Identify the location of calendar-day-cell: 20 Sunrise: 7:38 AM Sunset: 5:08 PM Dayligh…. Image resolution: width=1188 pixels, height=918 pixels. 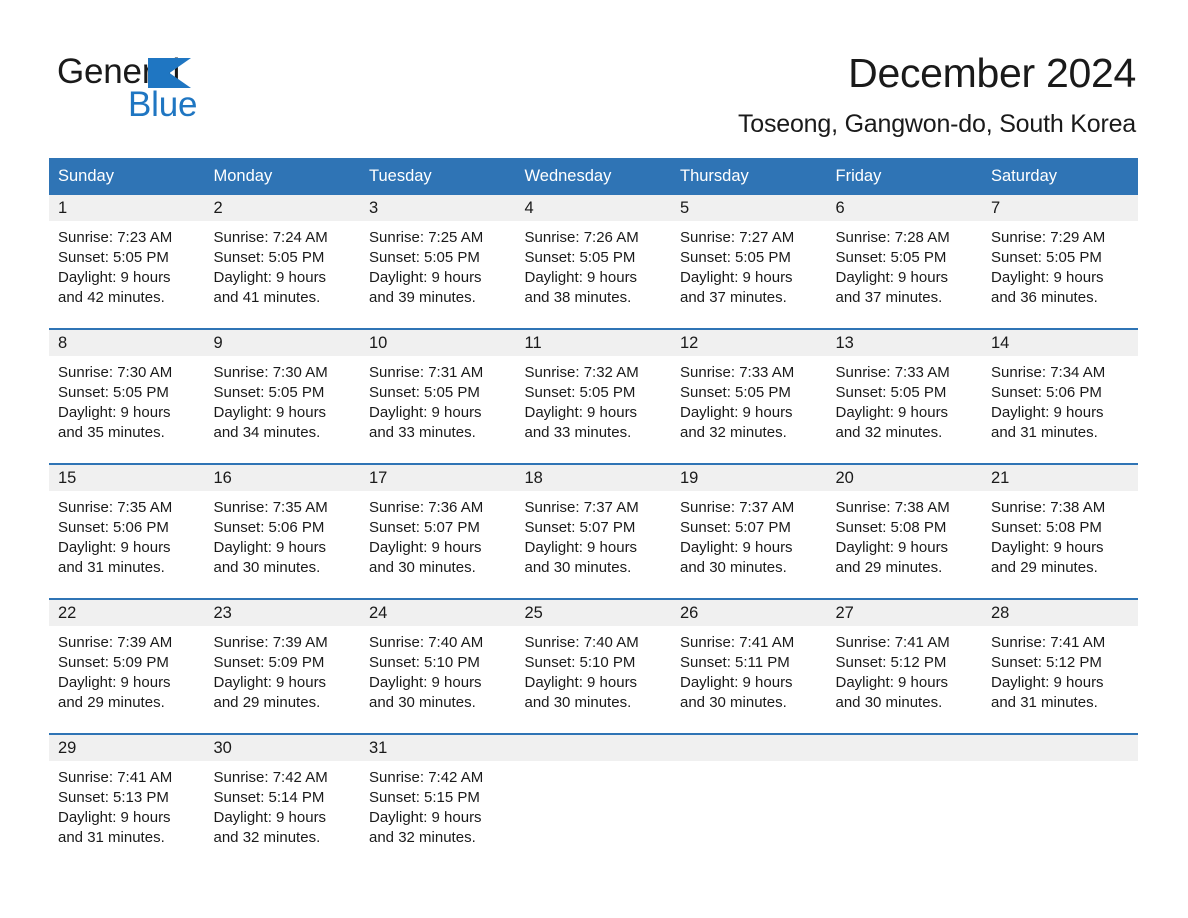
(904, 531).